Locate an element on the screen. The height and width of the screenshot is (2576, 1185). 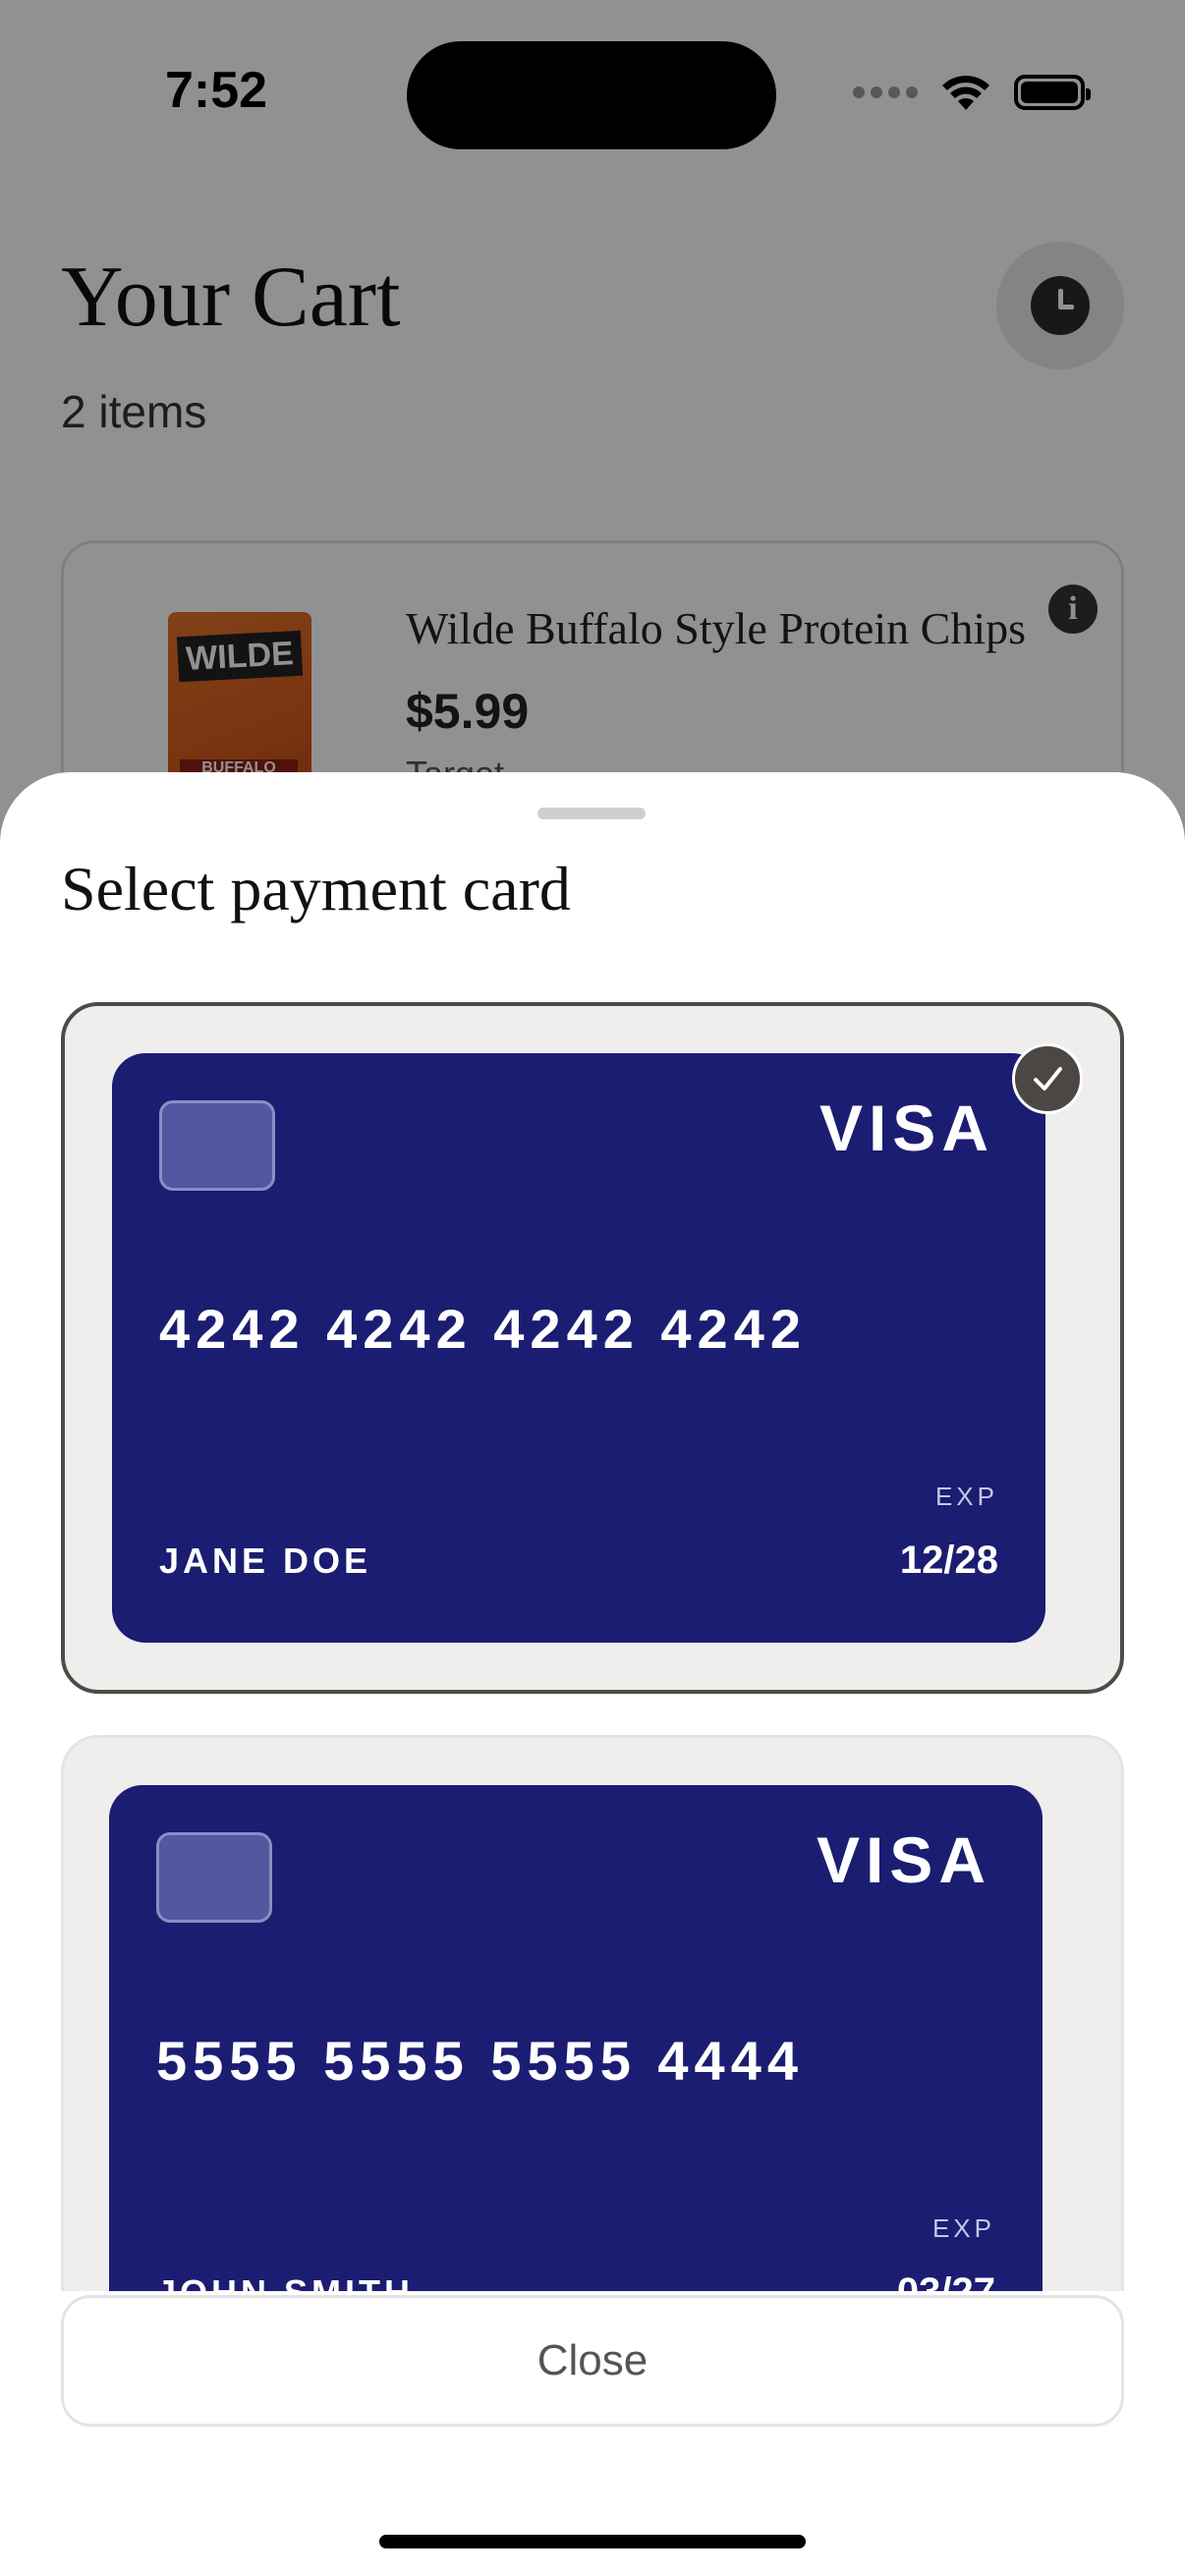
checkmark-icon is located at coordinates (1048, 1079).